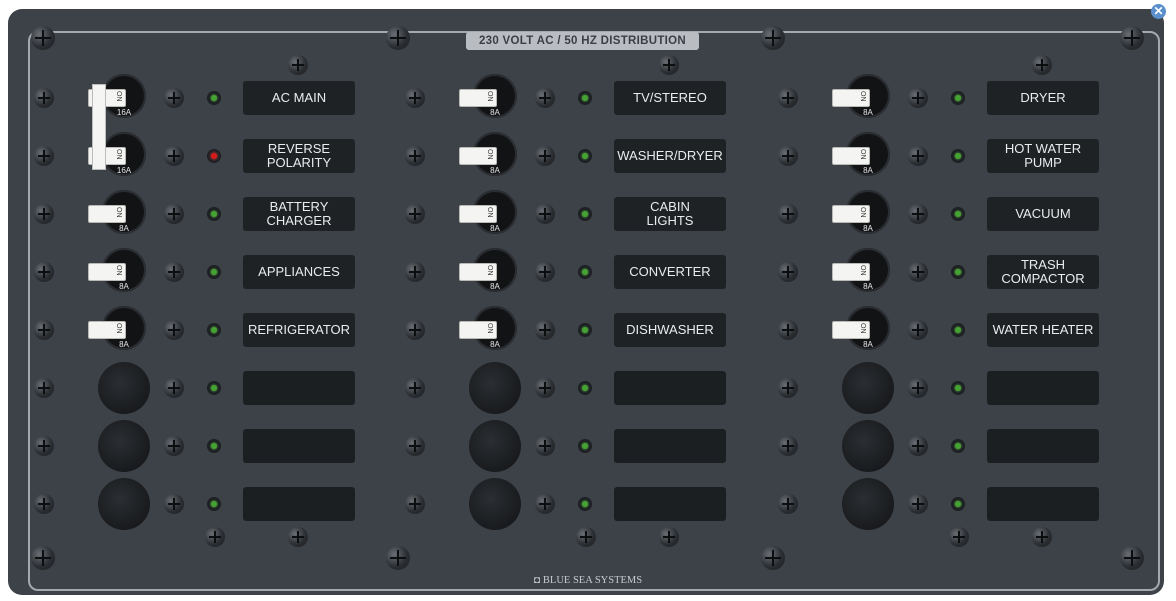 This screenshot has width=1176, height=601. What do you see at coordinates (1043, 214) in the screenshot?
I see `circuit-label: VACUUM` at bounding box center [1043, 214].